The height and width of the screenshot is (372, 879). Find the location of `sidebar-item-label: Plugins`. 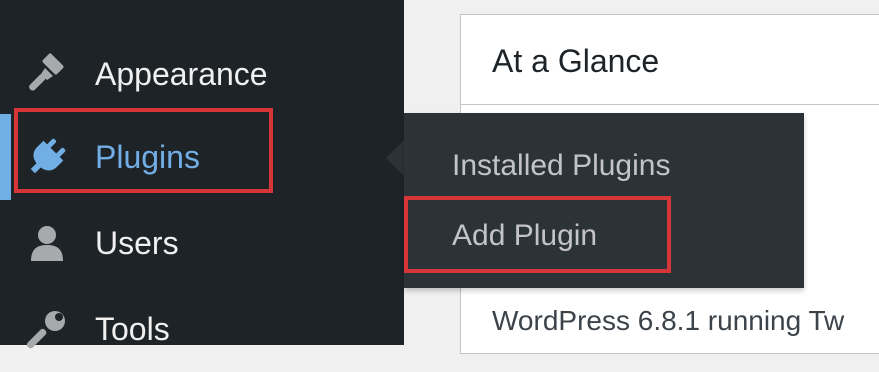

sidebar-item-label: Plugins is located at coordinates (147, 156).